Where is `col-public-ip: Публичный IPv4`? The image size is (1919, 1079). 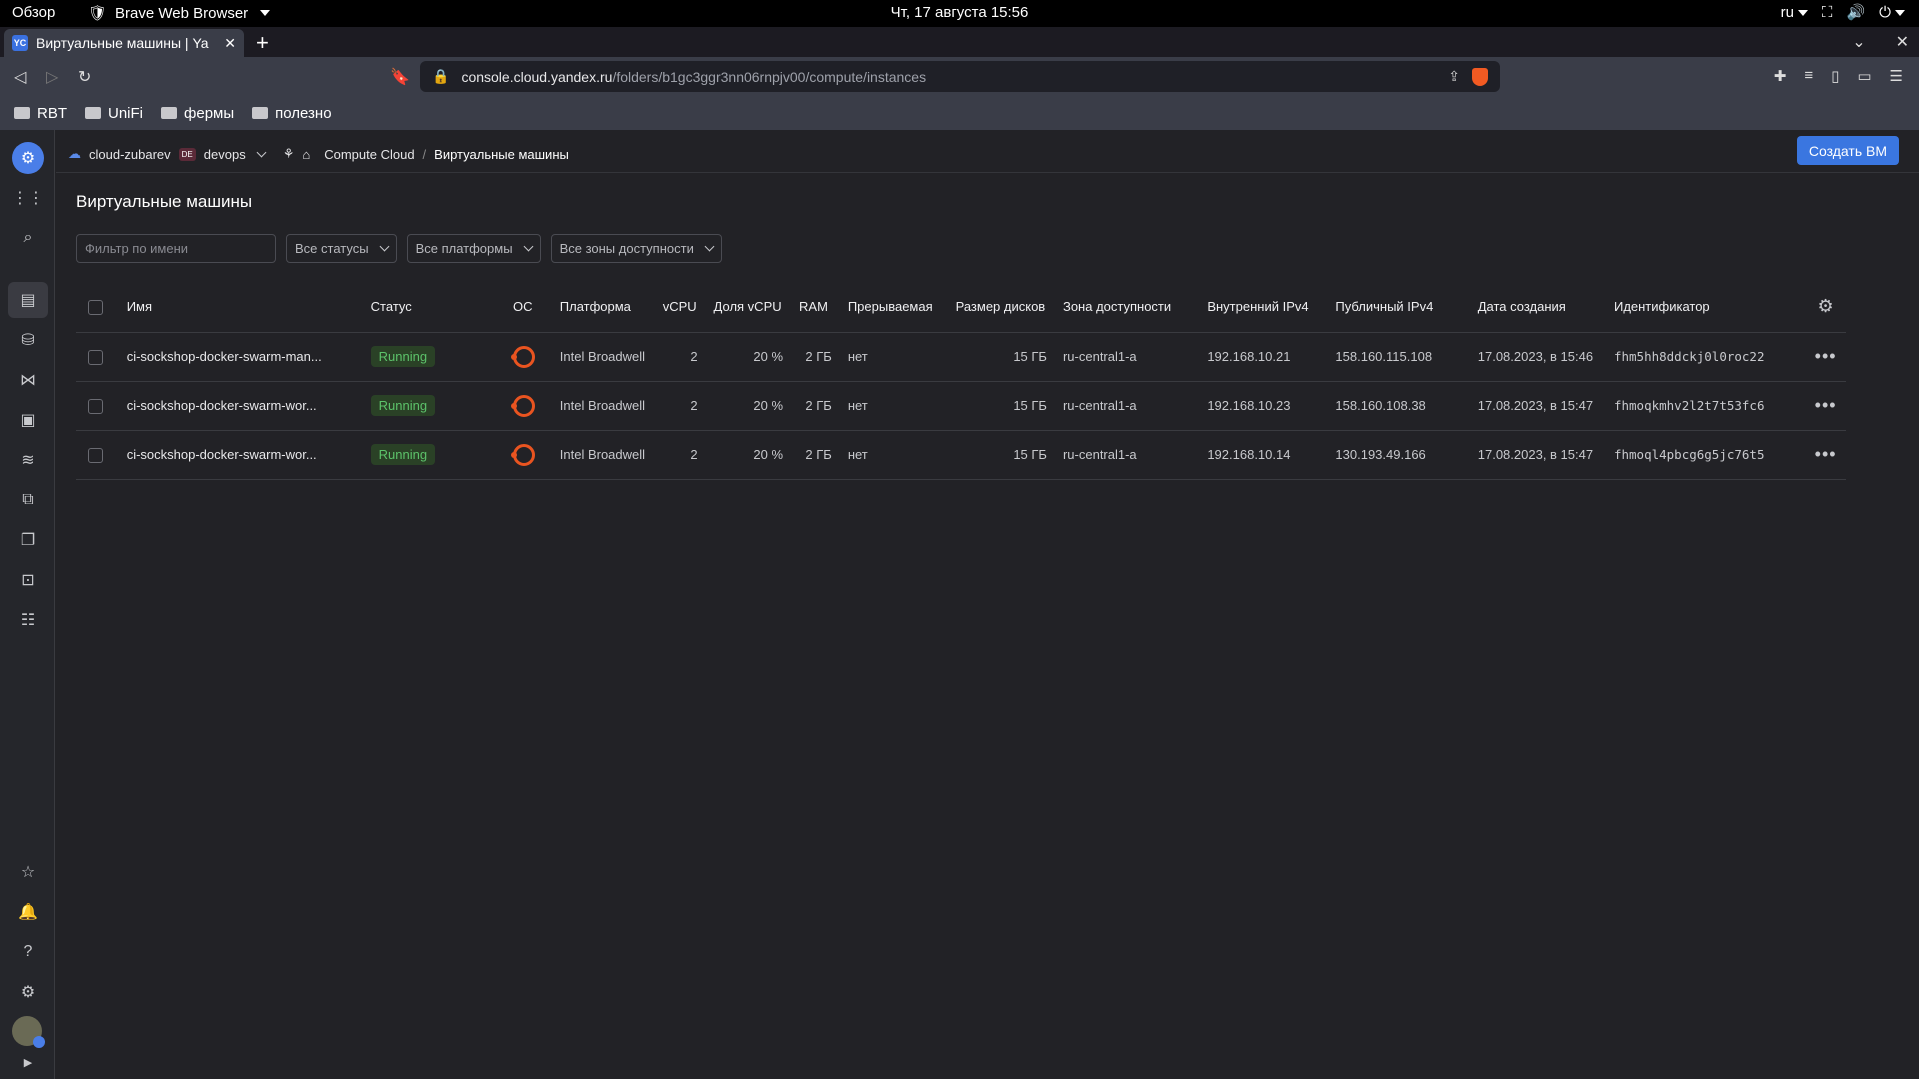
col-public-ip: Публичный IPv4 is located at coordinates (1398, 307).